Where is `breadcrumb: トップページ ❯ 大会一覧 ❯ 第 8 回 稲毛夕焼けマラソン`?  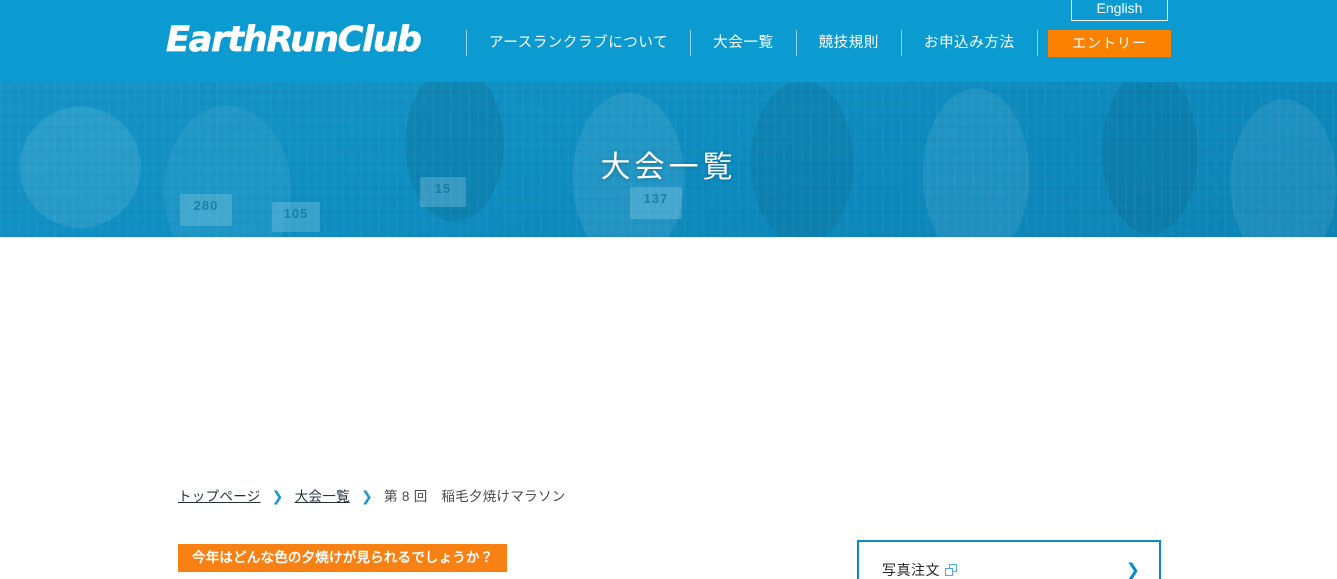
breadcrumb: トップページ ❯ 大会一覧 ❯ 第 8 回 稲毛夕焼けマラソン is located at coordinates (372, 495).